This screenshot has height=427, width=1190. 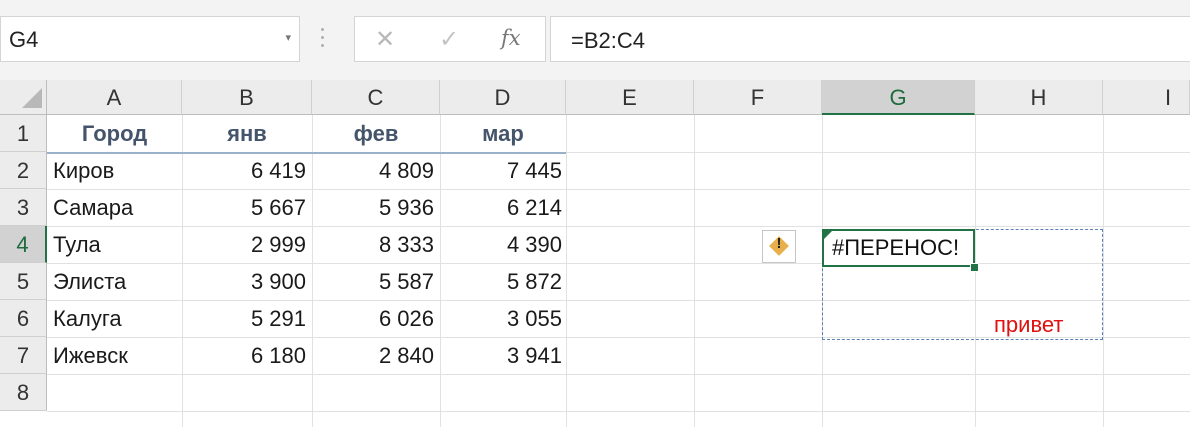 What do you see at coordinates (501, 355) in the screenshot?
I see `cell-d7: 3 941` at bounding box center [501, 355].